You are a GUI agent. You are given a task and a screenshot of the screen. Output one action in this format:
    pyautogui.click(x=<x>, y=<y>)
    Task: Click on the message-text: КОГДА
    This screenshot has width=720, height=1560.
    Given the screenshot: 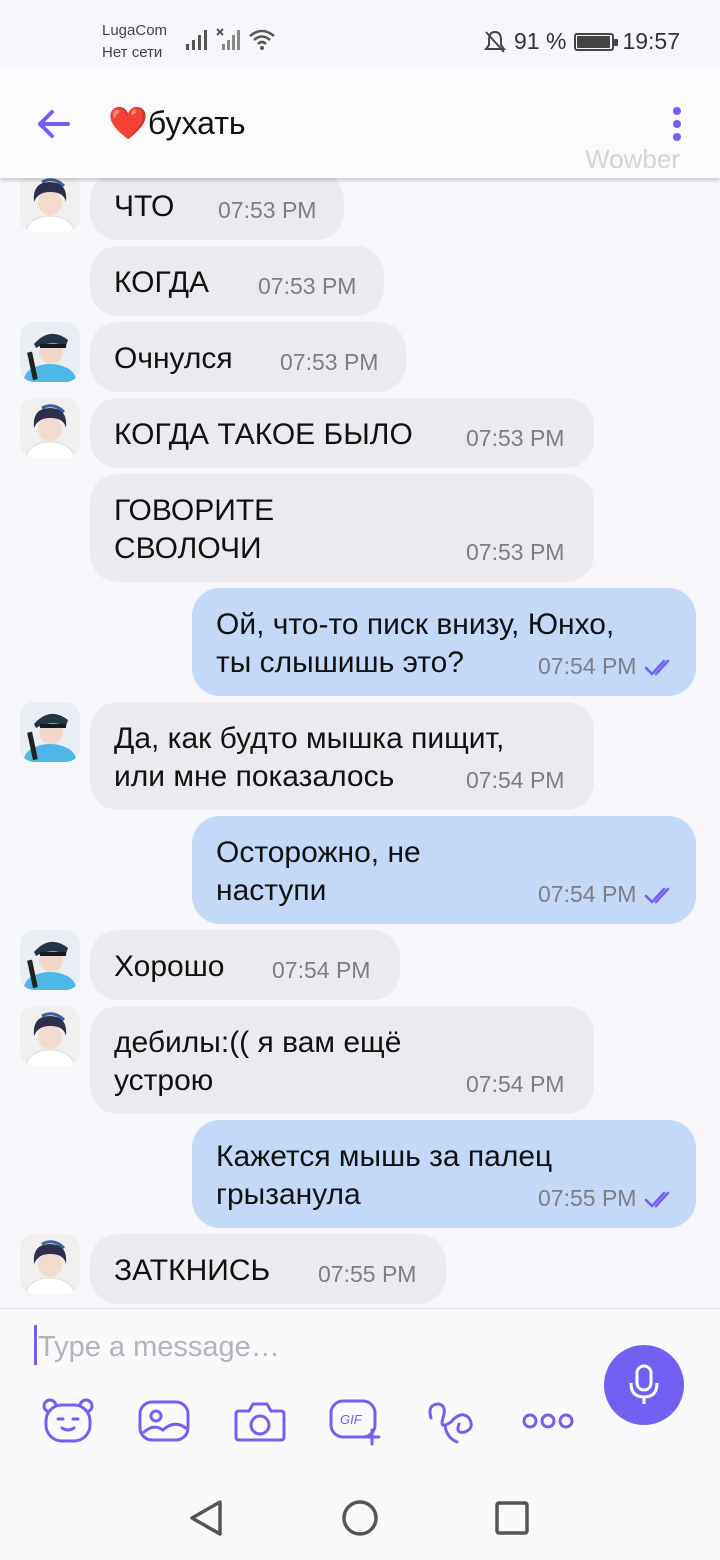 What is the action you would take?
    pyautogui.click(x=162, y=282)
    